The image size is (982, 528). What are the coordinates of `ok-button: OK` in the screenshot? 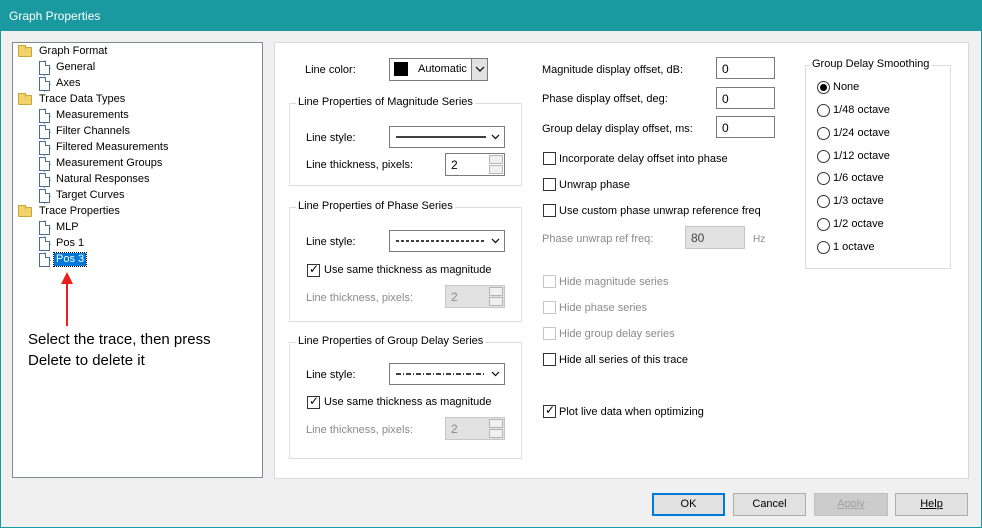 It's located at (688, 504).